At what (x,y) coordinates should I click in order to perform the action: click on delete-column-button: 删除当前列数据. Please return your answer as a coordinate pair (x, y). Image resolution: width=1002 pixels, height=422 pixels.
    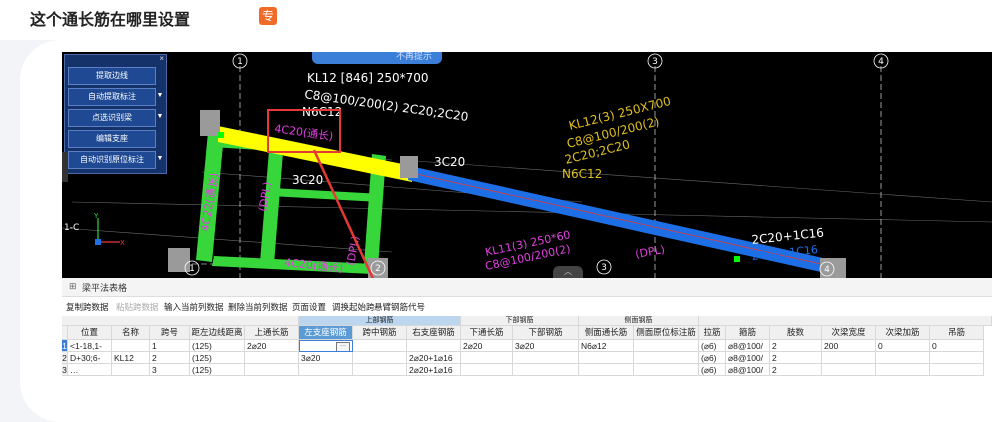
    Looking at the image, I should click on (258, 307).